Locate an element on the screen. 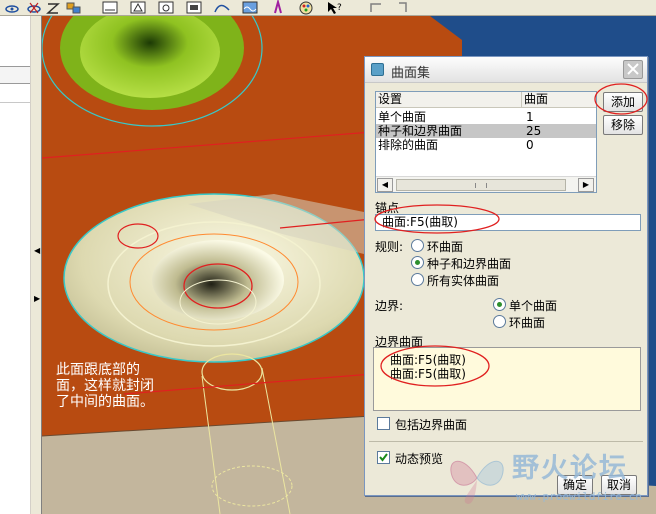 The width and height of the screenshot is (656, 514). rule-seed-boundary-radio is located at coordinates (417, 262).